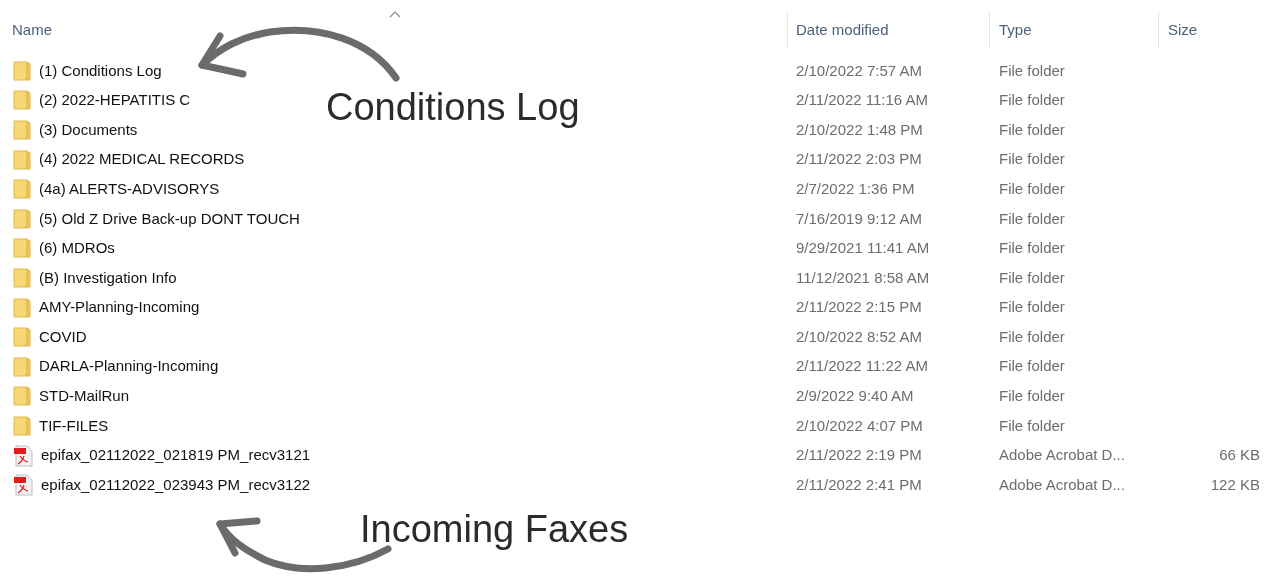 Image resolution: width=1272 pixels, height=578 pixels. Describe the element at coordinates (859, 159) in the screenshot. I see `date-modified: 2/11/2022 2:03 PM` at that location.